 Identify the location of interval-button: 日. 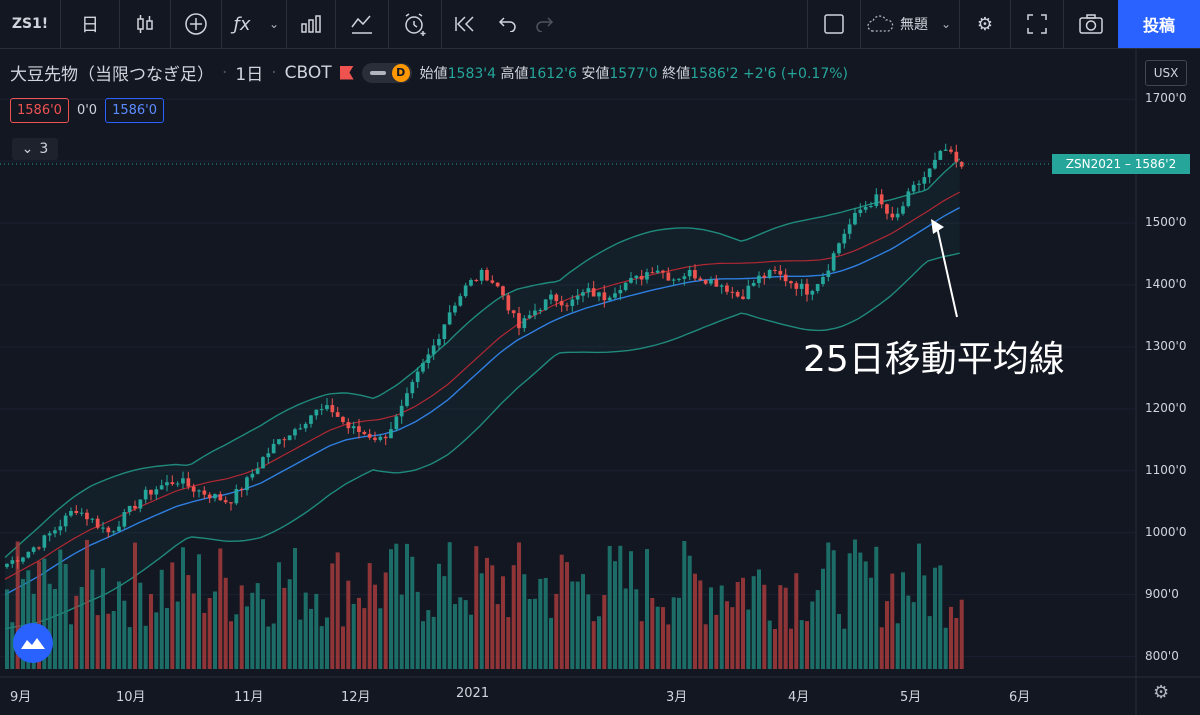
(90, 24).